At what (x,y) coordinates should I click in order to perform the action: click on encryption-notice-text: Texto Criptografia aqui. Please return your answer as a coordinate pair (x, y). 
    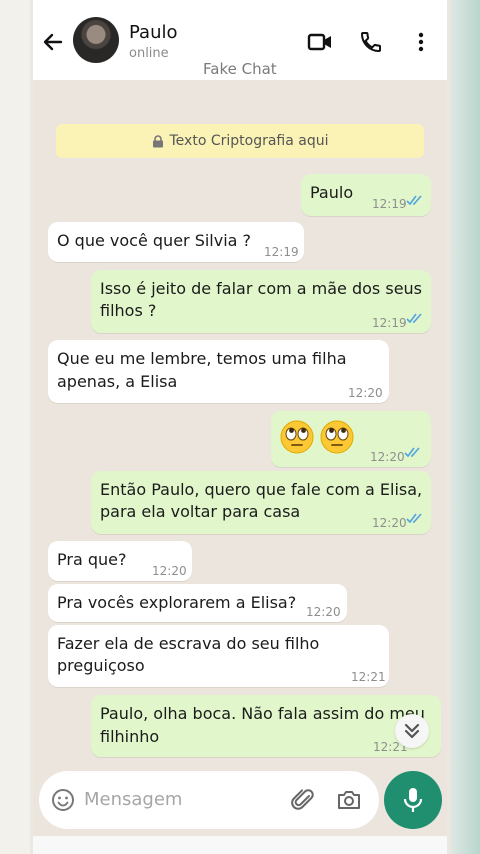
    Looking at the image, I should click on (249, 141).